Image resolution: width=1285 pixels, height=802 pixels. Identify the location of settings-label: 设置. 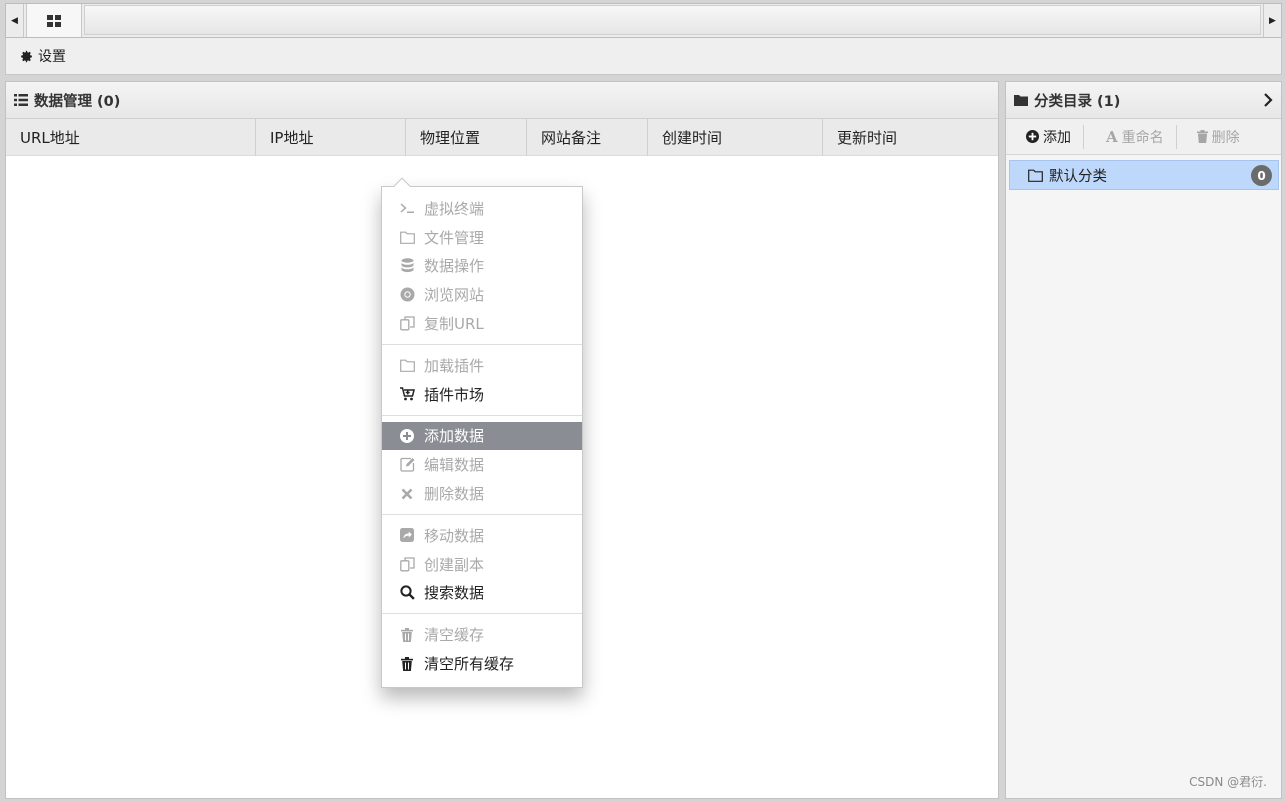
(52, 57).